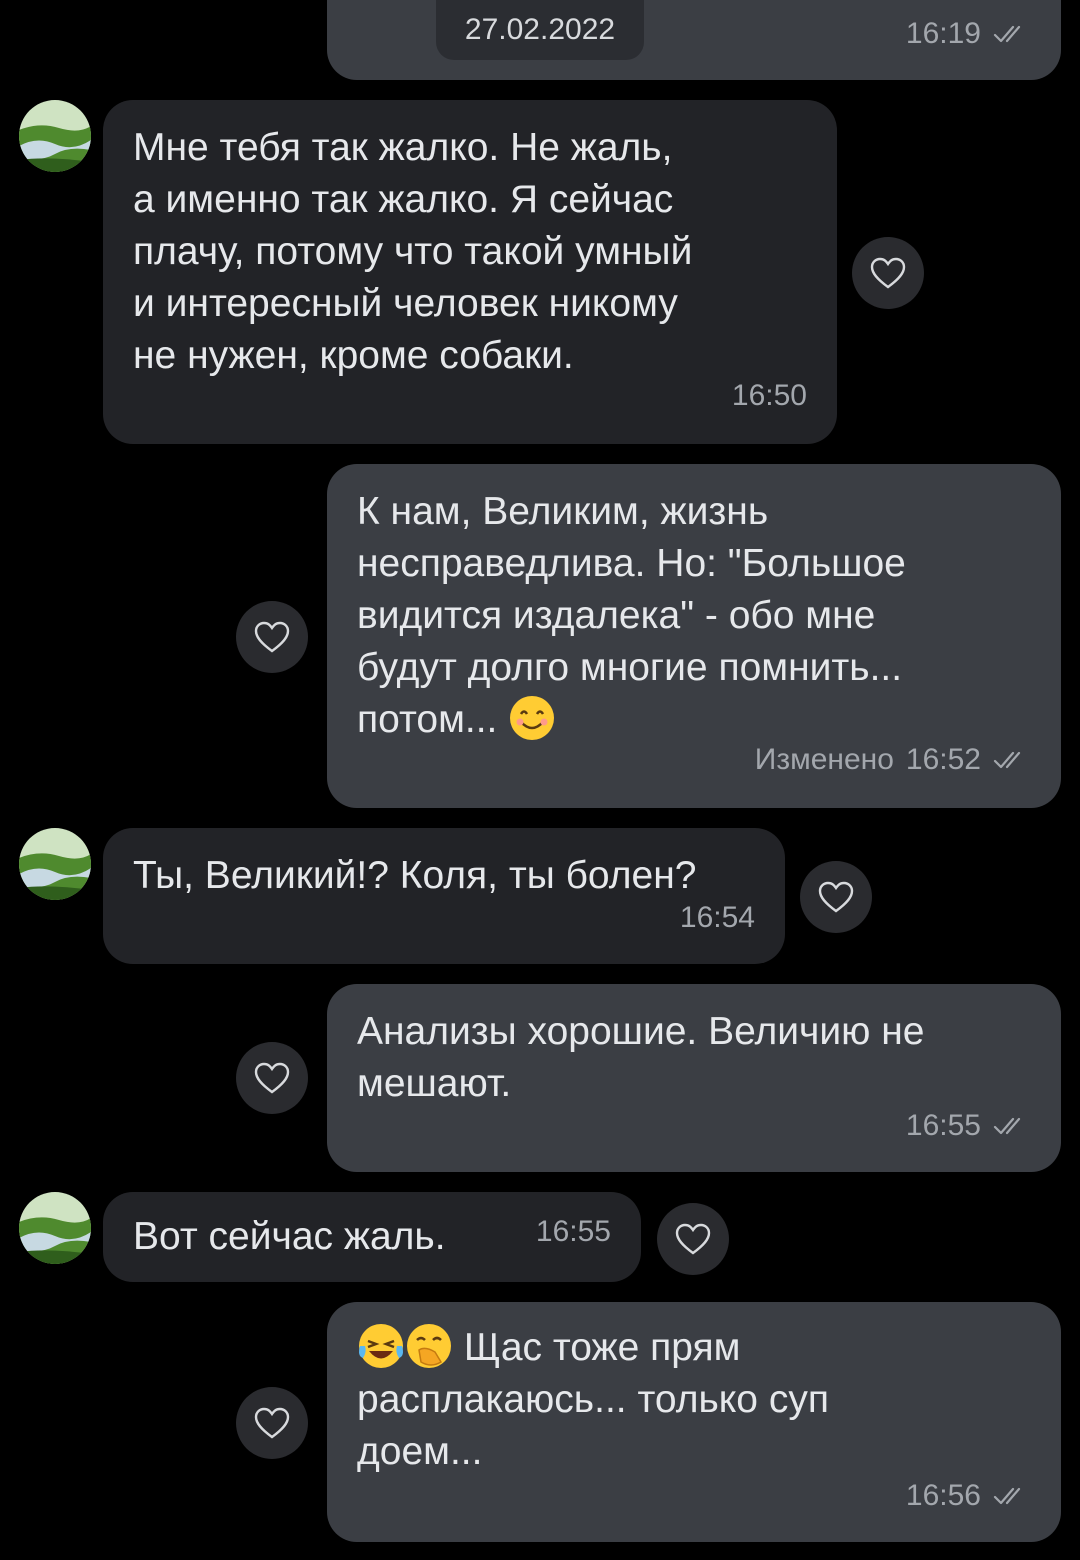 The image size is (1080, 1560). Describe the element at coordinates (429, 1345) in the screenshot. I see `hand-over-mouth-icon` at that location.